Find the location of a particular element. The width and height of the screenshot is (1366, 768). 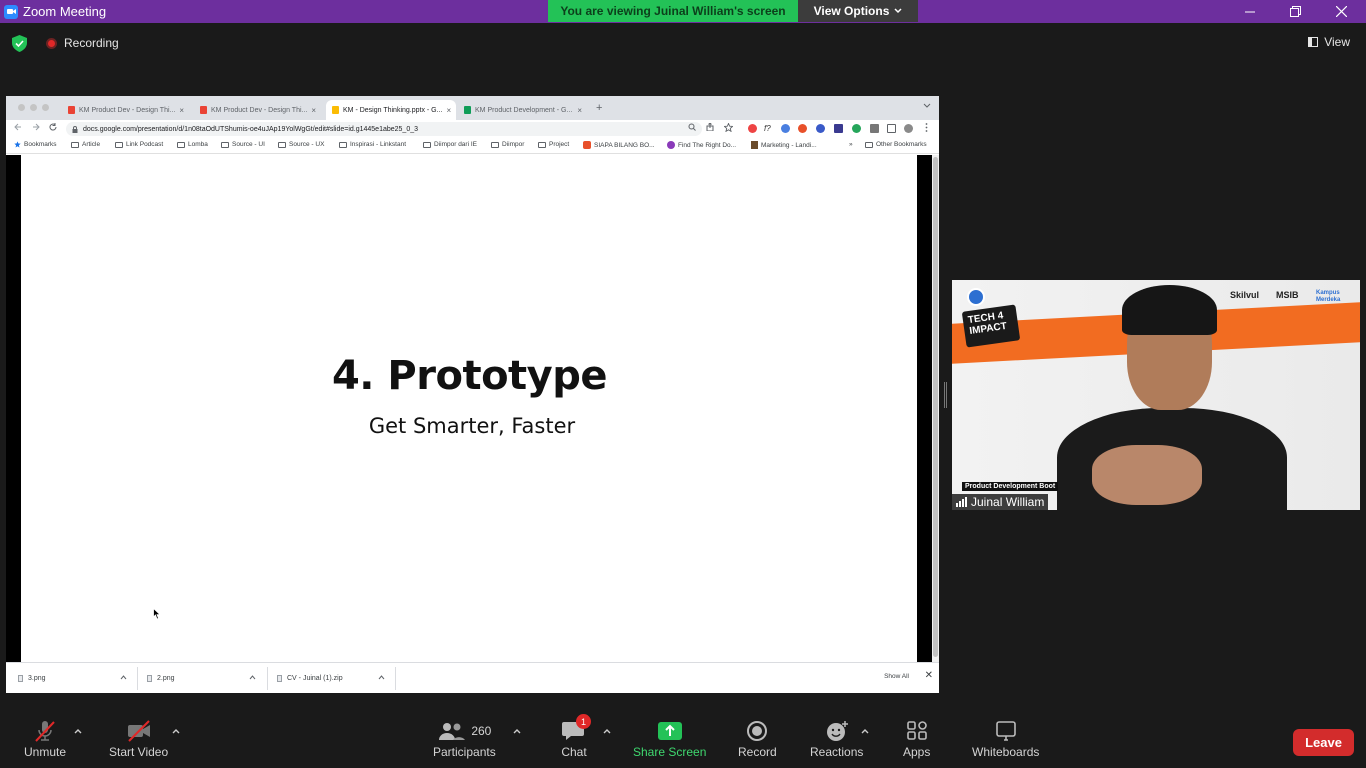

close-button is located at coordinates (1341, 11).